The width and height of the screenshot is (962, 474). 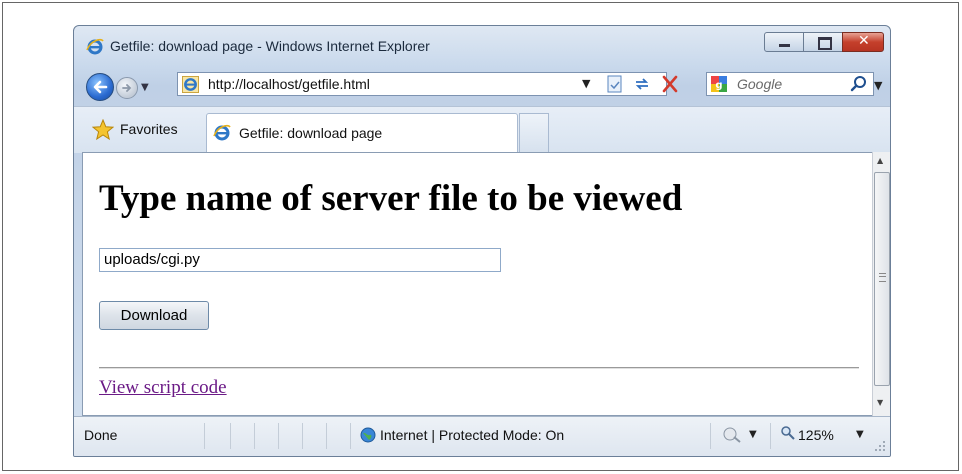 I want to click on search-button, so click(x=859, y=84).